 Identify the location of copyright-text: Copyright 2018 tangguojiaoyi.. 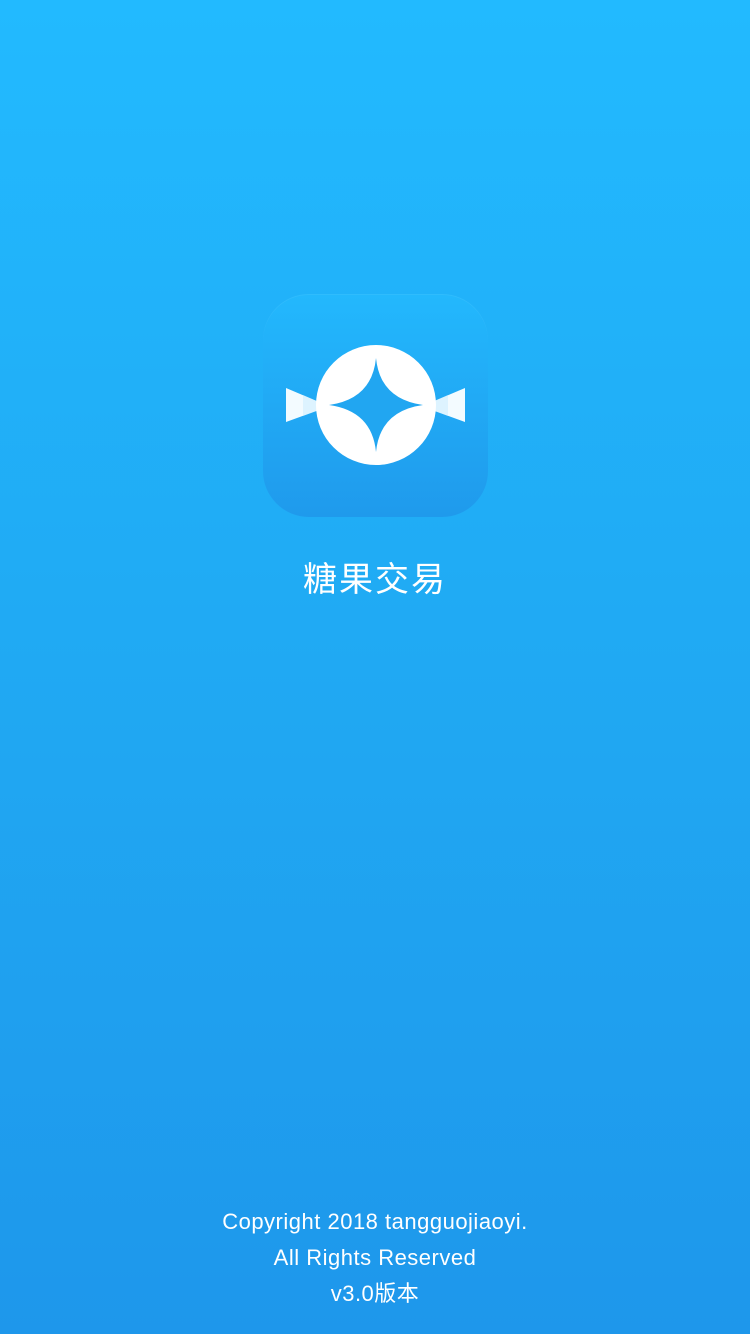
(375, 1221).